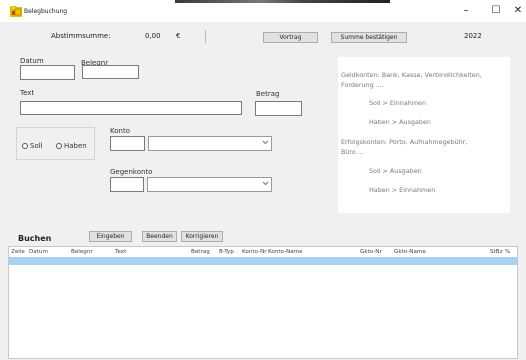 This screenshot has height=360, width=526. I want to click on close-button: ✕, so click(517, 11).